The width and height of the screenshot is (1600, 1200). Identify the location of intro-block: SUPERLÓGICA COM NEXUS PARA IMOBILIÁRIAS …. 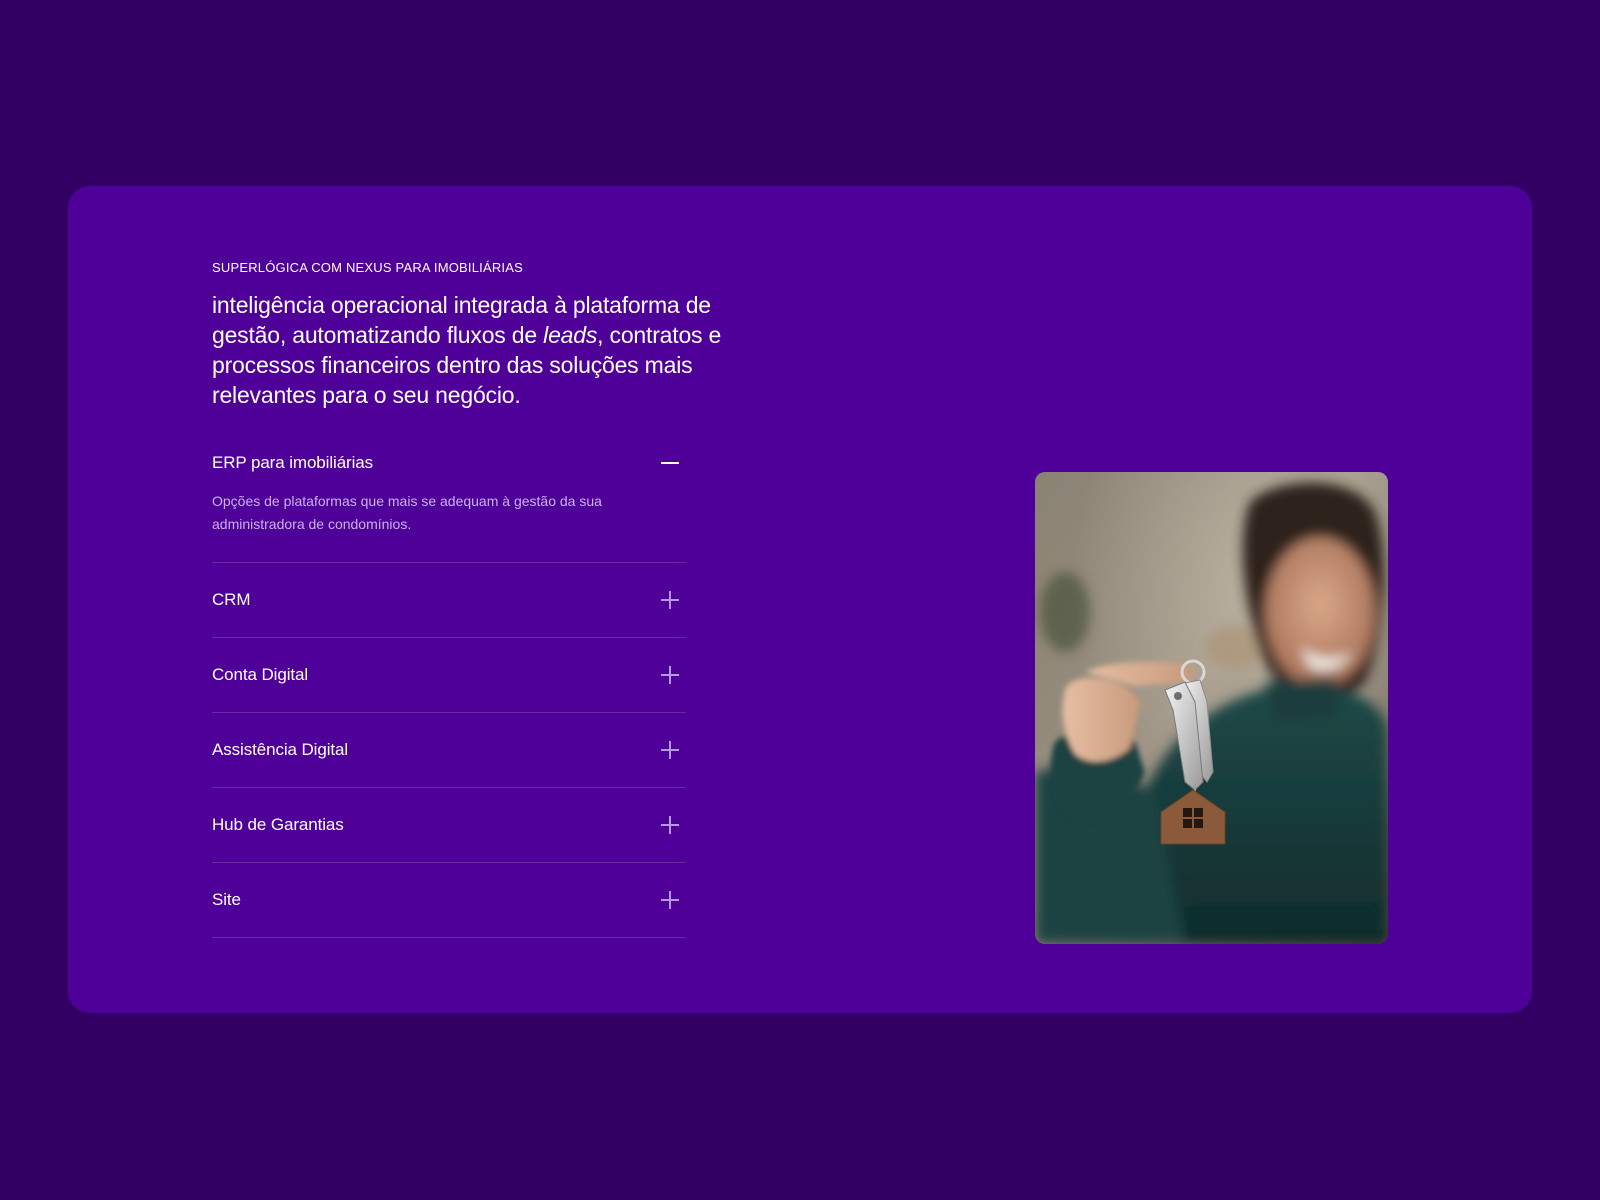
(472, 335).